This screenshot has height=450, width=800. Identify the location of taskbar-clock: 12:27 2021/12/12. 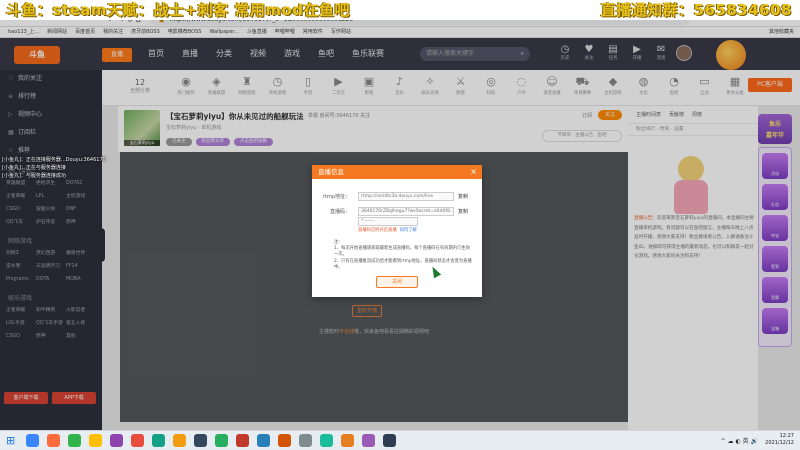
(777, 440).